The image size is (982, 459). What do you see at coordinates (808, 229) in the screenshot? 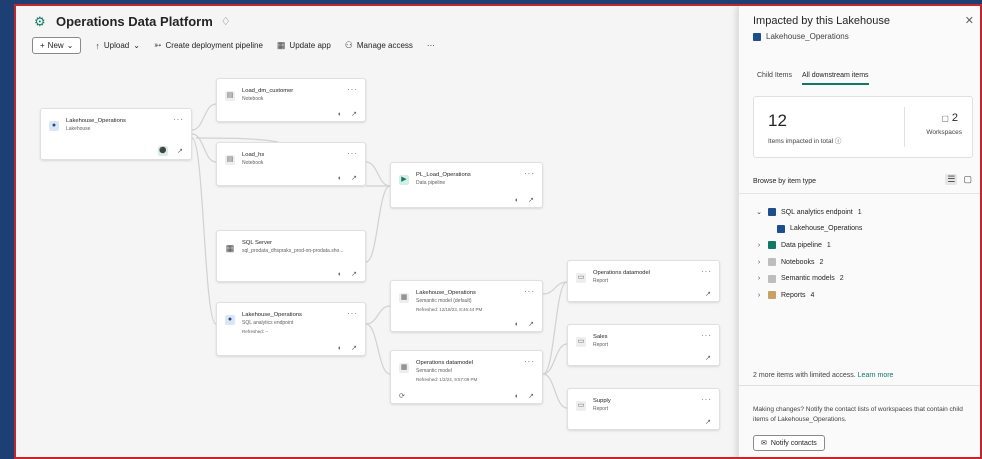
I see `tree-item-lakehouse-operations: Lakehouse_Operations` at bounding box center [808, 229].